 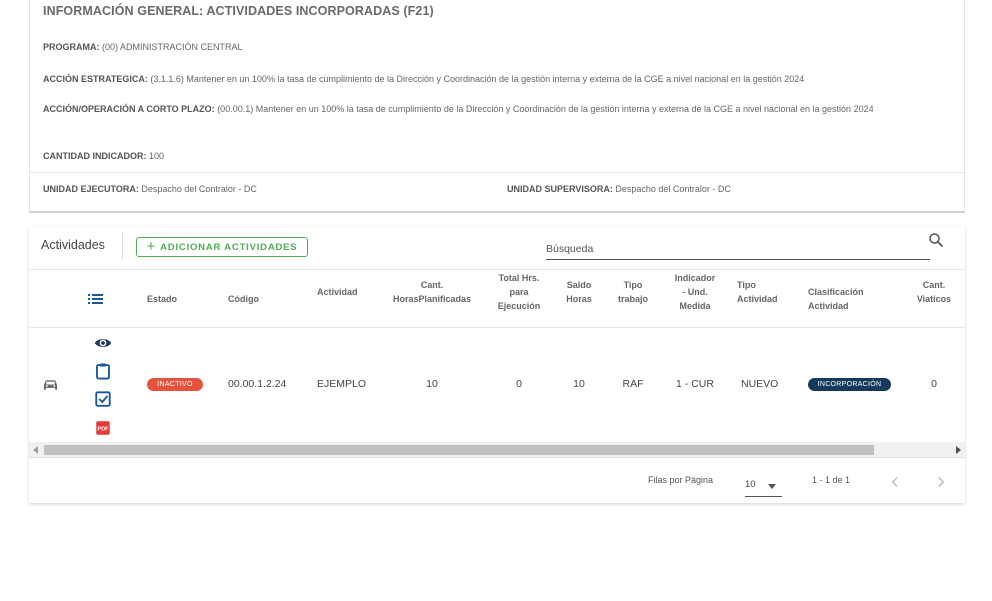 I want to click on col-total-hrs-line3: Ejecución, so click(x=519, y=306).